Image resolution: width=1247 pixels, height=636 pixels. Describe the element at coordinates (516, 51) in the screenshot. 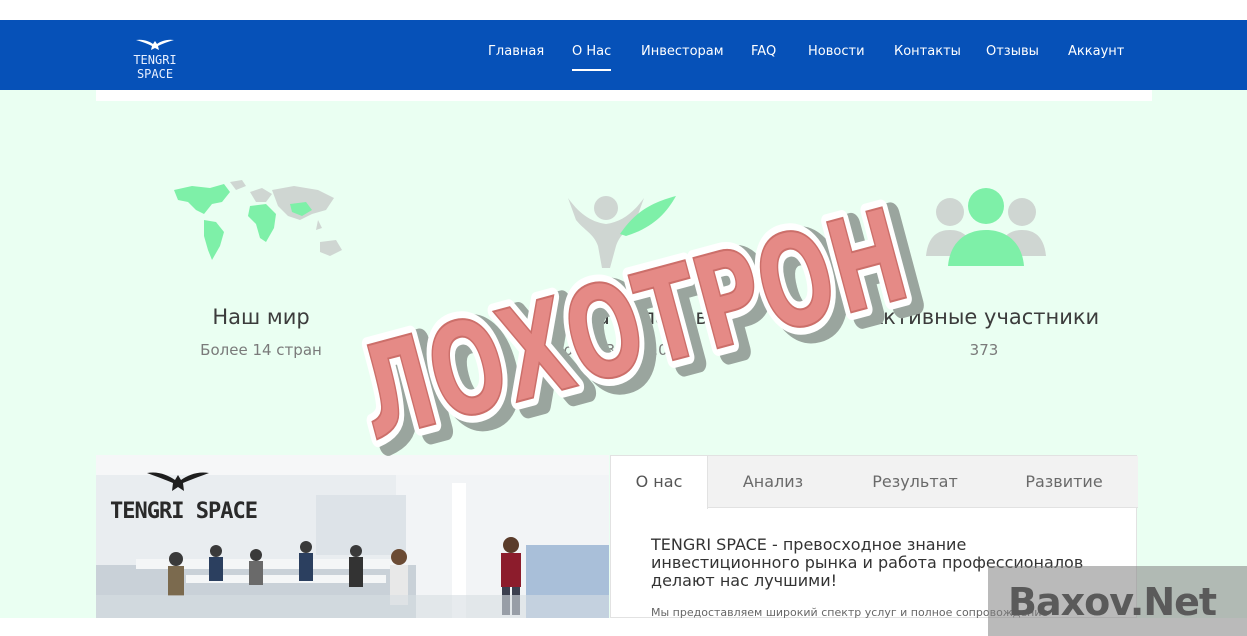

I see `nav-item-home: Главная` at that location.